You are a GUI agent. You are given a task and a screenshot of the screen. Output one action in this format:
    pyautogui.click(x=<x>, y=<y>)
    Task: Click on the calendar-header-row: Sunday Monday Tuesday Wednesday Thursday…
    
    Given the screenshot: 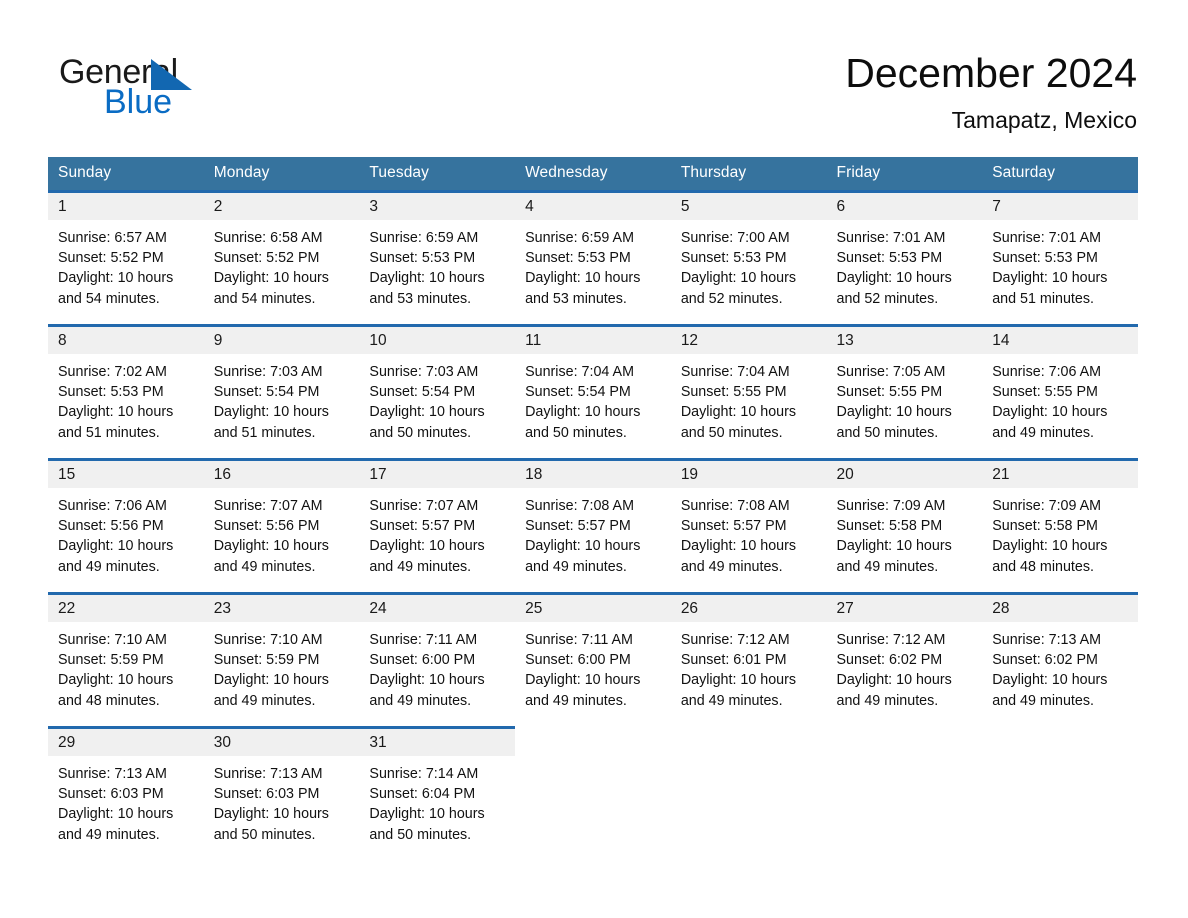 What is the action you would take?
    pyautogui.click(x=593, y=174)
    